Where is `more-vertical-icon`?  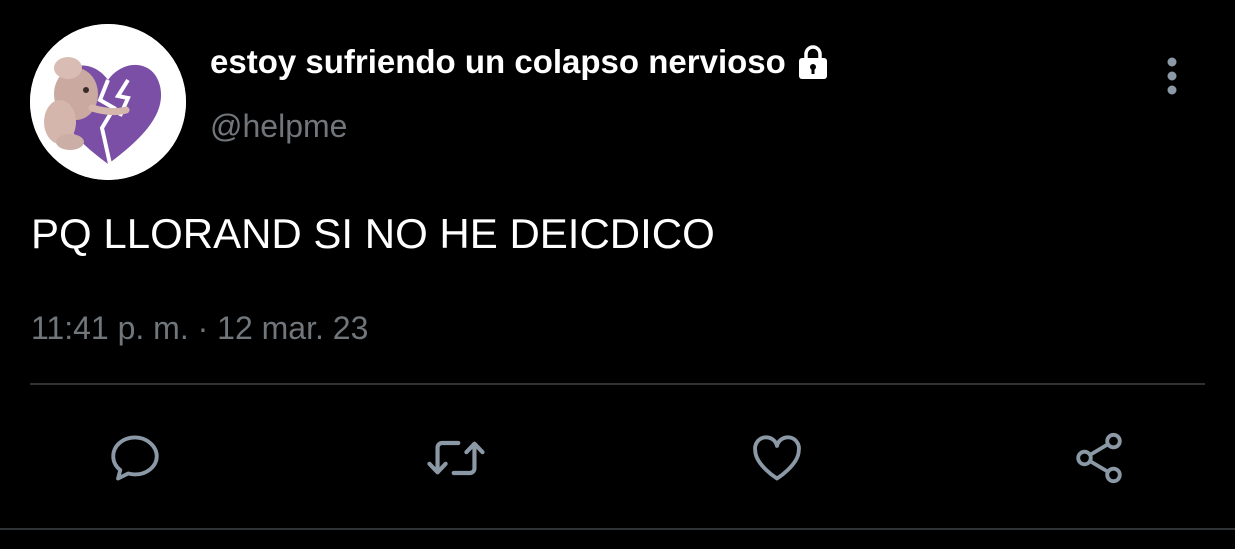
more-vertical-icon is located at coordinates (1172, 76).